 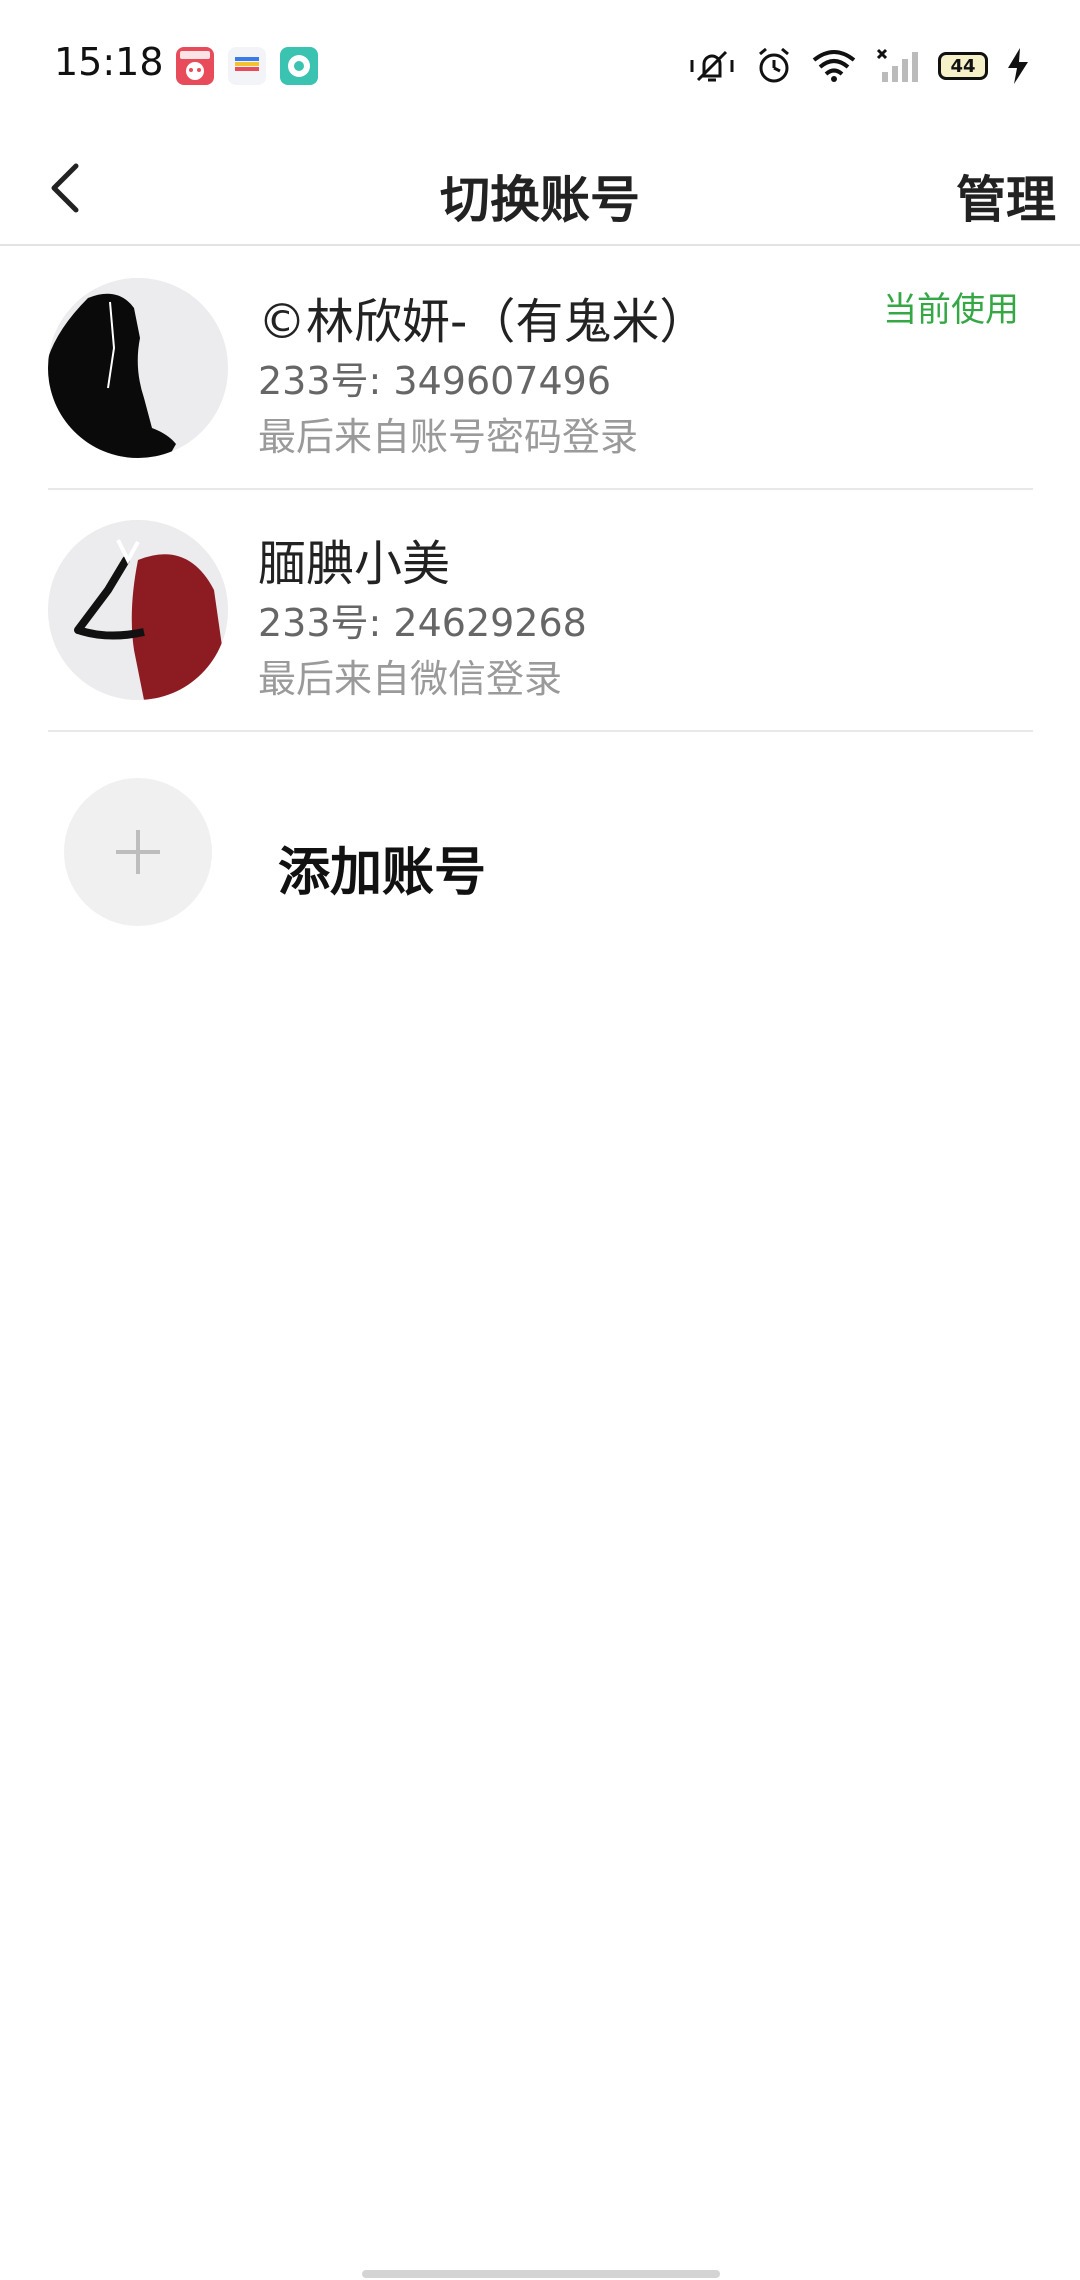 What do you see at coordinates (410, 679) in the screenshot?
I see `account-login-method: 最后来自微信登录` at bounding box center [410, 679].